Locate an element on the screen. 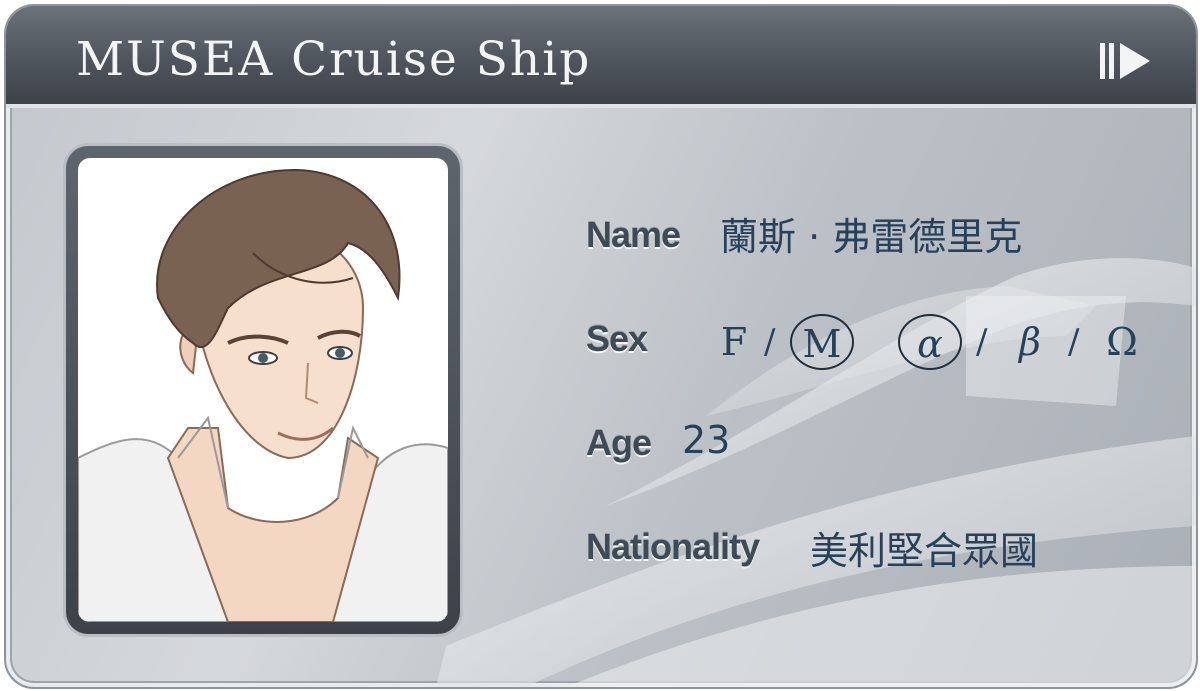  skip-forward-icon is located at coordinates (1125, 61).